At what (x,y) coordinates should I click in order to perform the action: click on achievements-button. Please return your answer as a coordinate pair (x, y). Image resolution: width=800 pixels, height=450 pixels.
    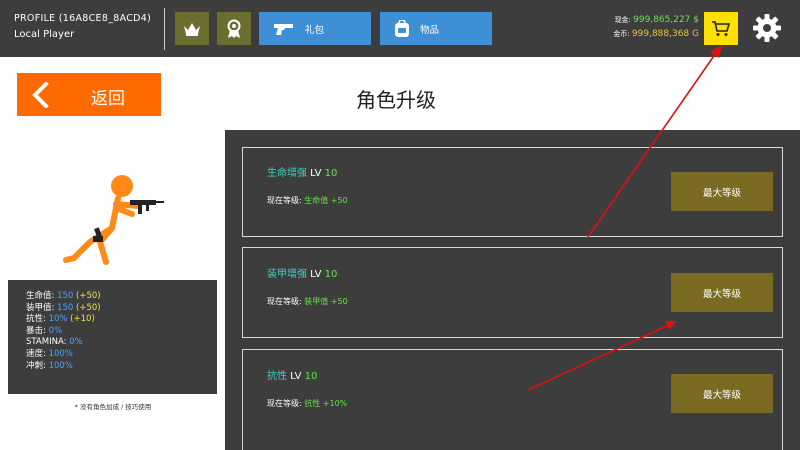
    Looking at the image, I should click on (234, 28).